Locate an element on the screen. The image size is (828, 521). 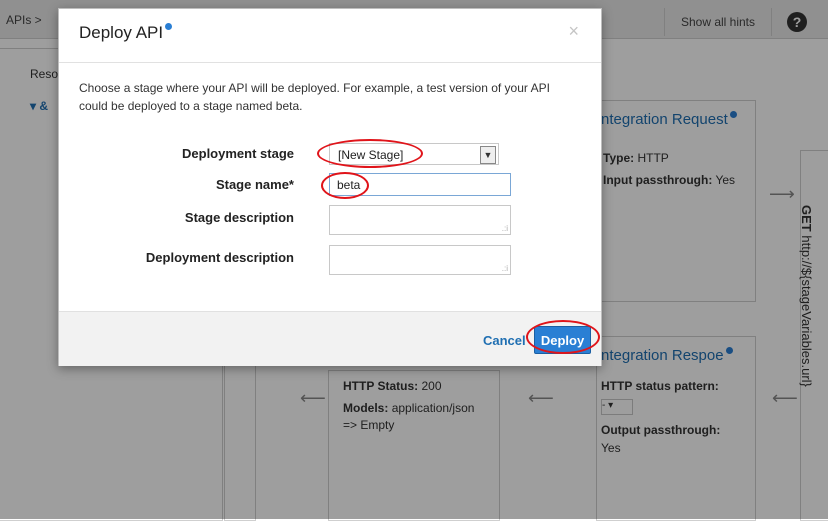
dialog-title: Deploy API is located at coordinates (126, 33).